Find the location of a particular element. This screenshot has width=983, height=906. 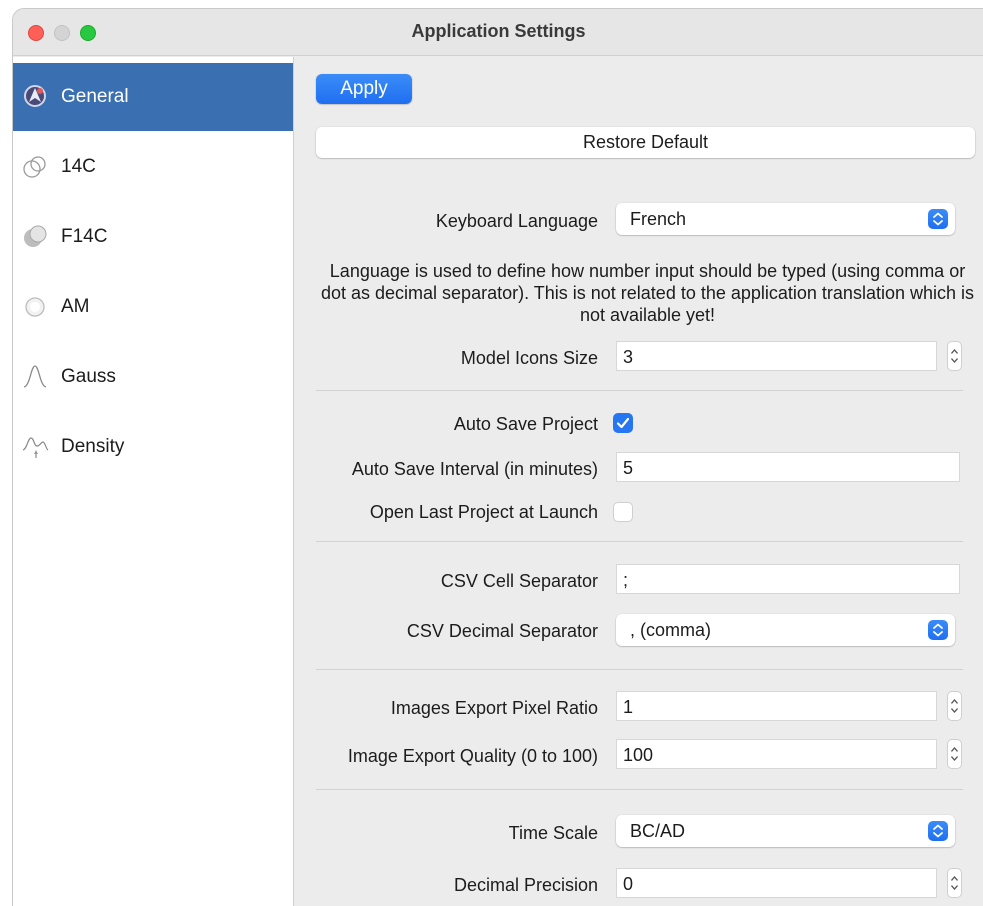

csv-decimal-separator-select: , (comma) is located at coordinates (785, 630).